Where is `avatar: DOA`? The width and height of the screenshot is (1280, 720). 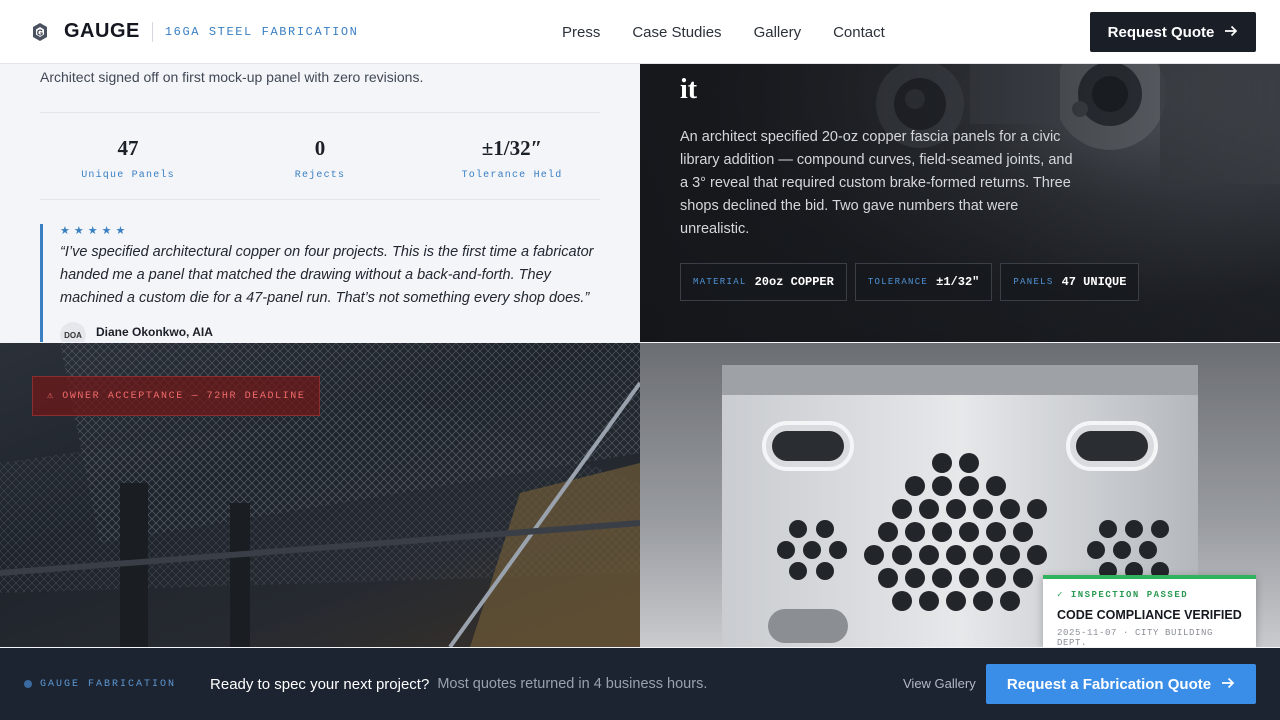
avatar: DOA is located at coordinates (73, 332).